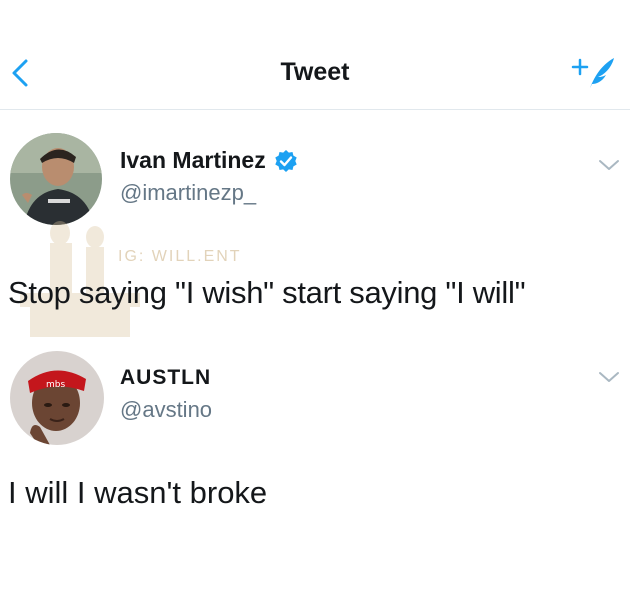 The image size is (630, 600). I want to click on author-name: AUSTLN, so click(165, 378).